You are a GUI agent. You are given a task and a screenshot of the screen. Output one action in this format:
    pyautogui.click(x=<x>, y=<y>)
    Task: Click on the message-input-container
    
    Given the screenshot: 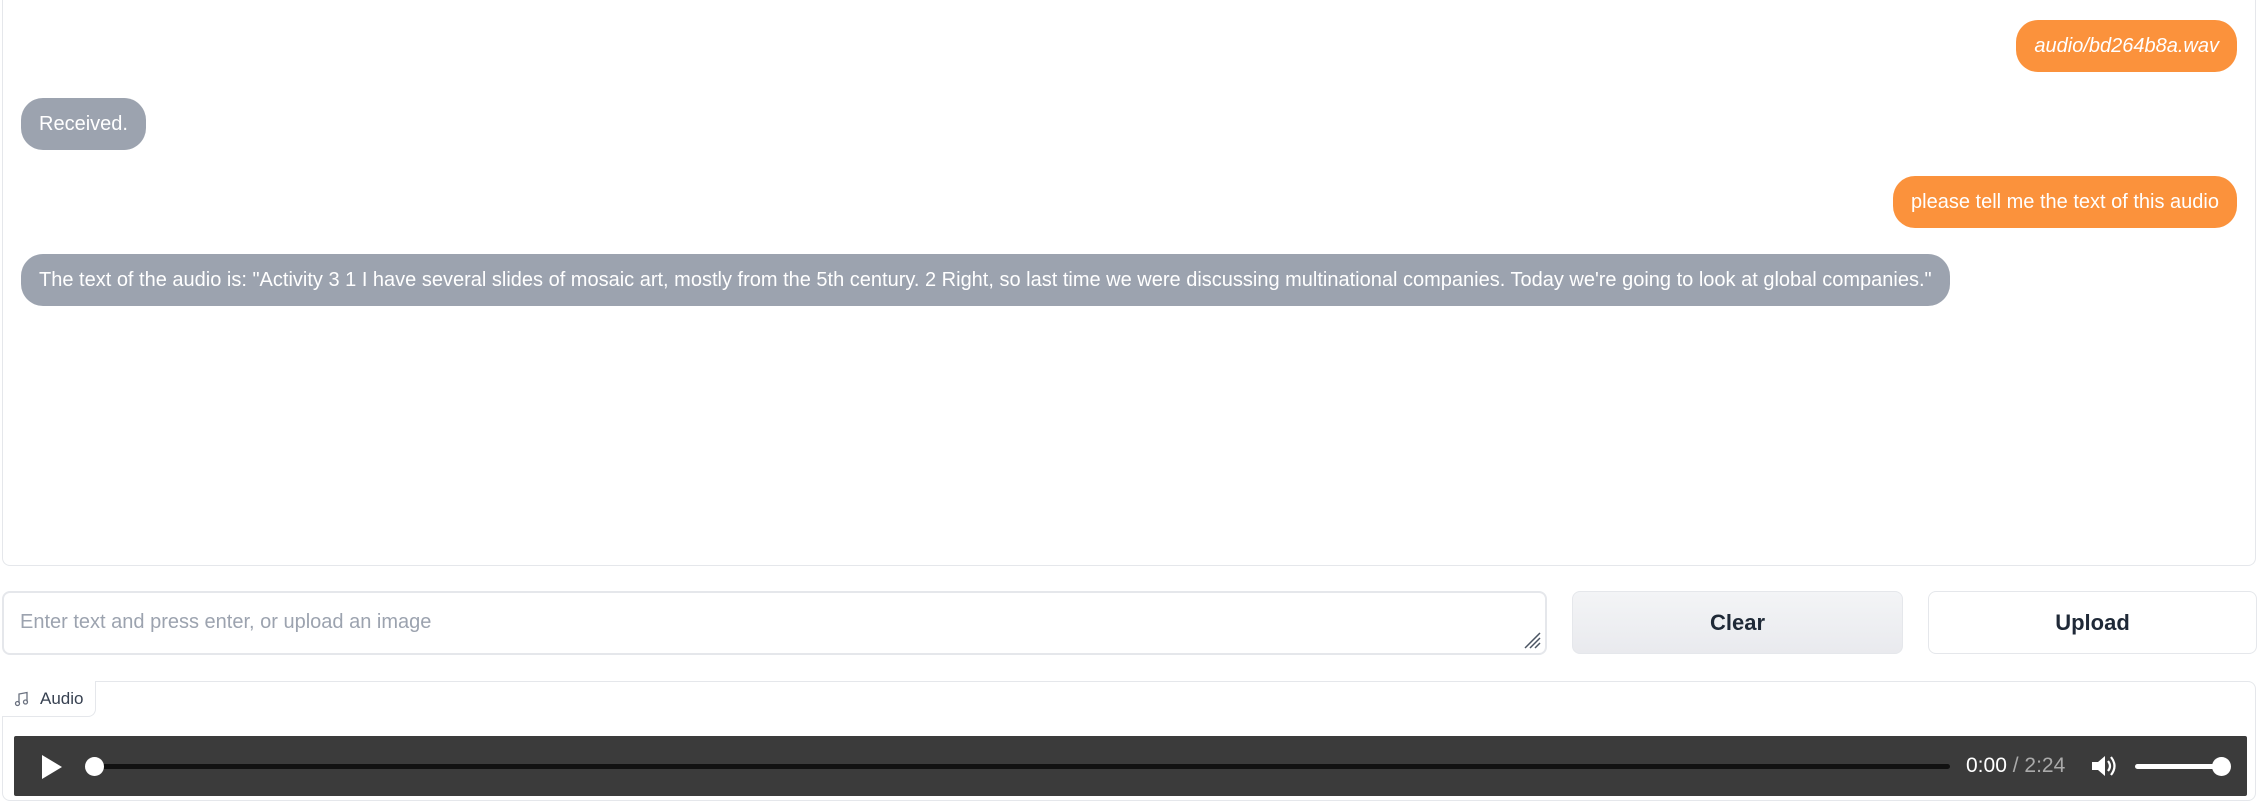 What is the action you would take?
    pyautogui.click(x=774, y=623)
    